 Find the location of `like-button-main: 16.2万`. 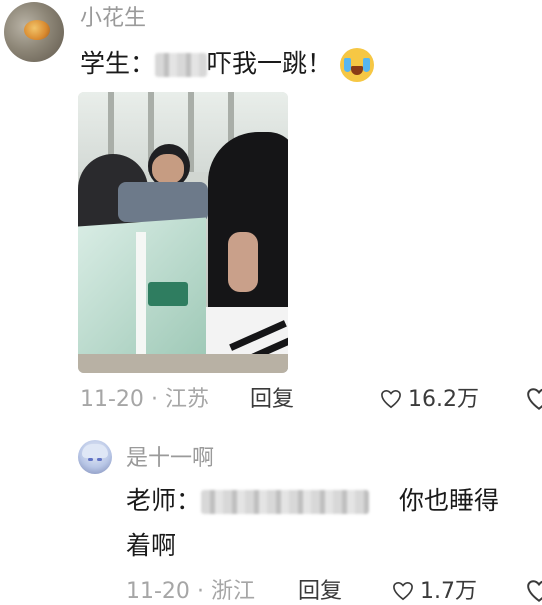

like-button-main: 16.2万 is located at coordinates (429, 400).